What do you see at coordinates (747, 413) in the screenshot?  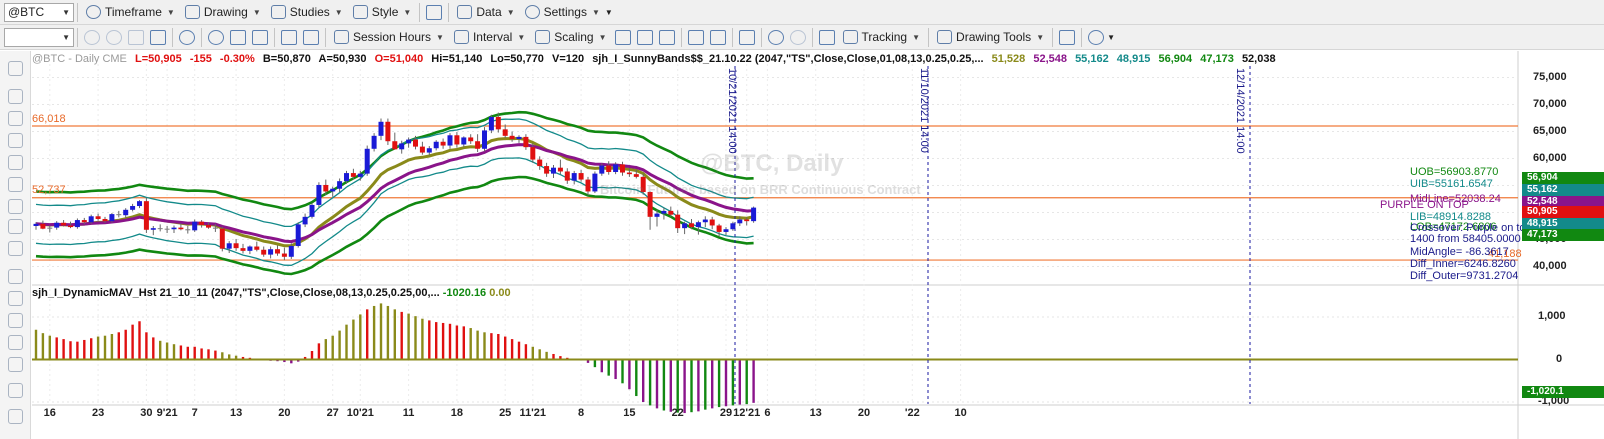 I see `time-tick-label: 12'21` at bounding box center [747, 413].